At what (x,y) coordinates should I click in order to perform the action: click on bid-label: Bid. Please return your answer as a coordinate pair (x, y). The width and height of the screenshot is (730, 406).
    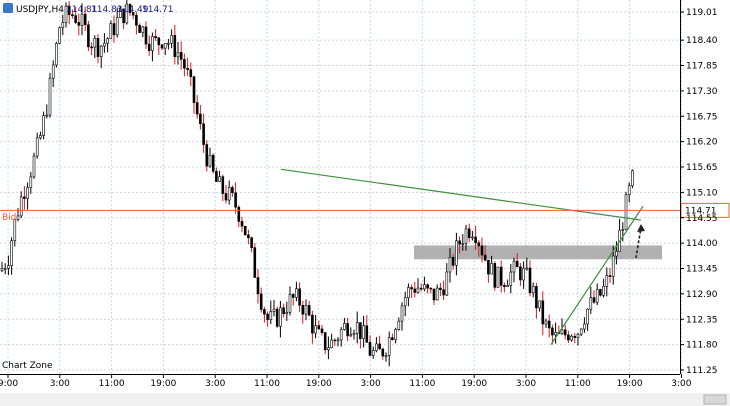
    Looking at the image, I should click on (9, 218).